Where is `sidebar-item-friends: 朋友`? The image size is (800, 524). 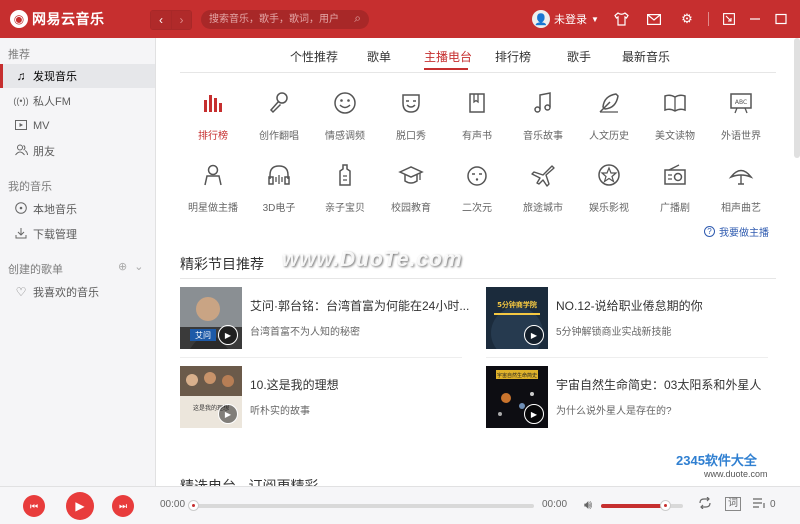 sidebar-item-friends: 朋友 is located at coordinates (77, 151).